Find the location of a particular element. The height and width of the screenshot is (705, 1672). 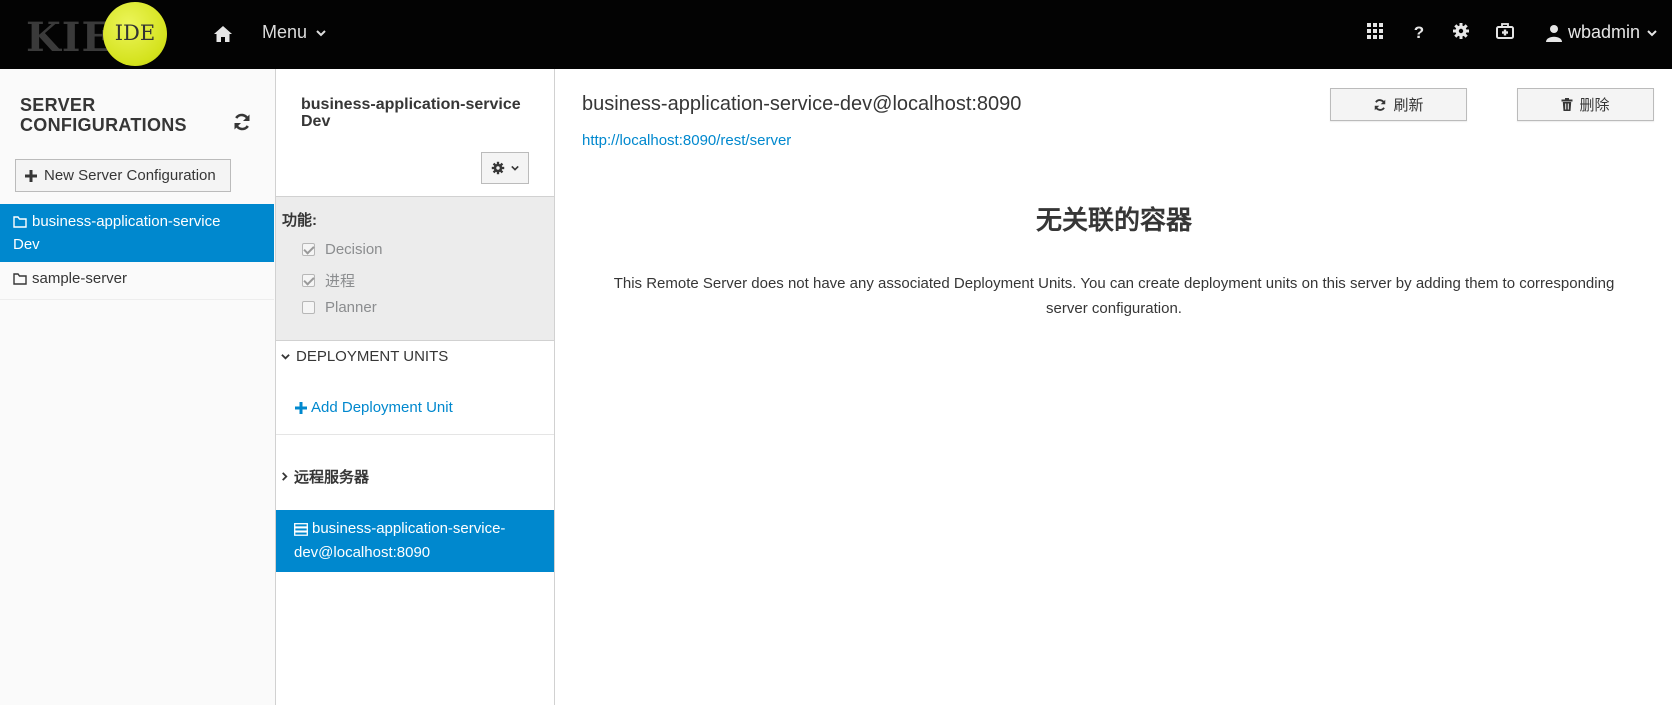

home-icon is located at coordinates (223, 34).